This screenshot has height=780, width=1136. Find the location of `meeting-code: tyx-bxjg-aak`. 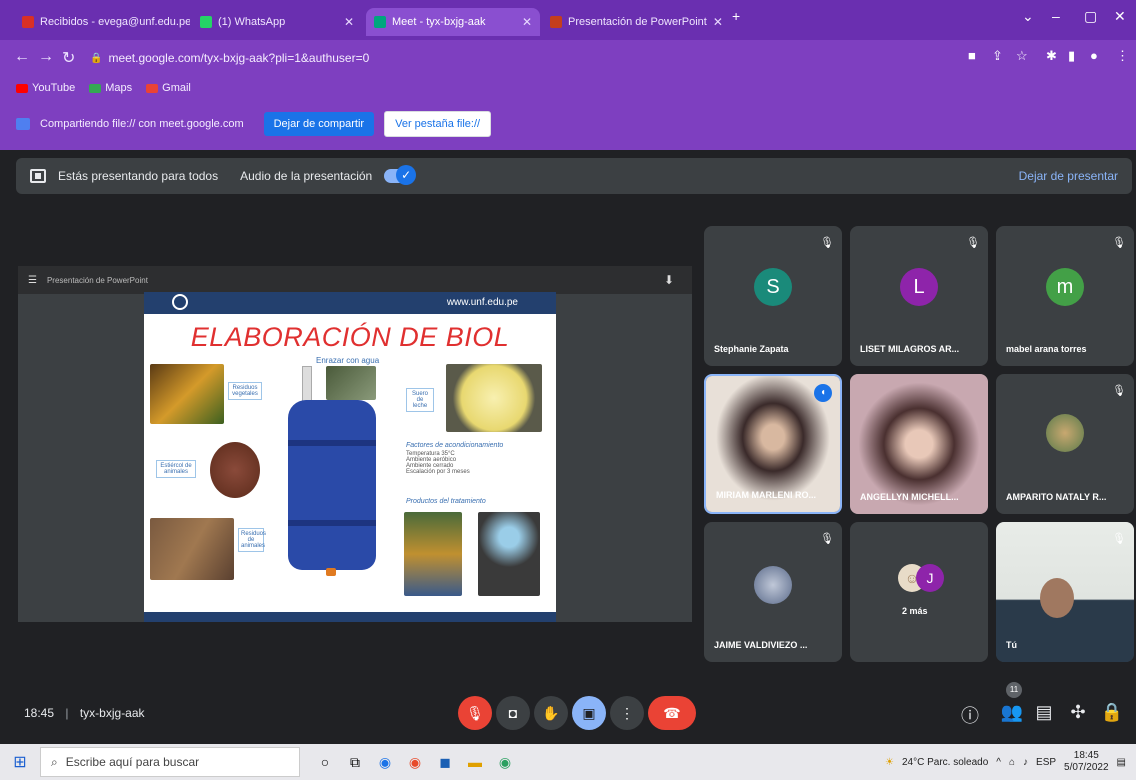

meeting-code: tyx-bxjg-aak is located at coordinates (112, 713).